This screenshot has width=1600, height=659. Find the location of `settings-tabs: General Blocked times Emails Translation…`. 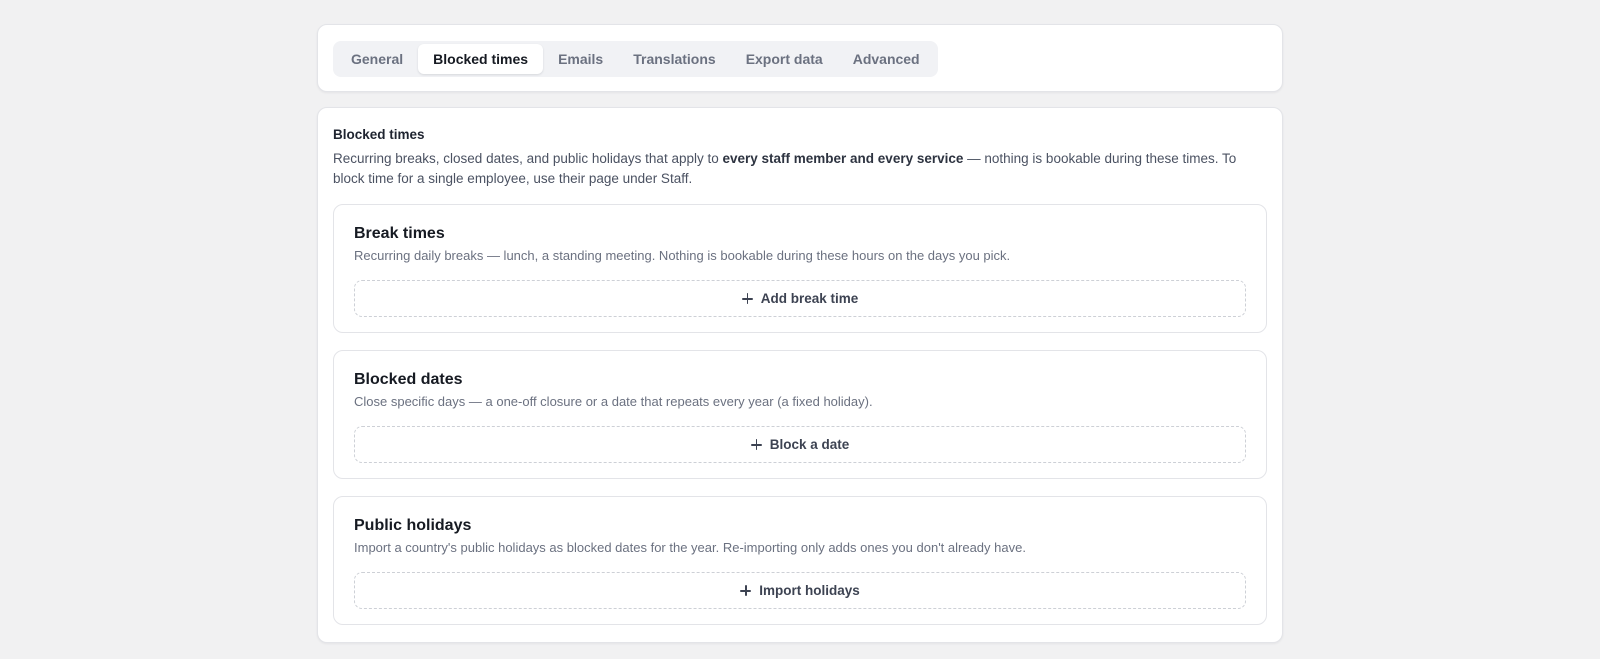

settings-tabs: General Blocked times Emails Translation… is located at coordinates (635, 59).